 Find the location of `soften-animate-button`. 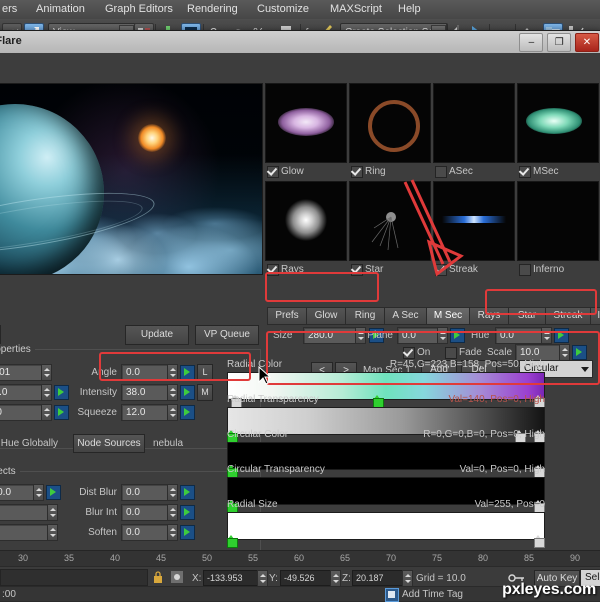

soften-animate-button is located at coordinates (187, 532).